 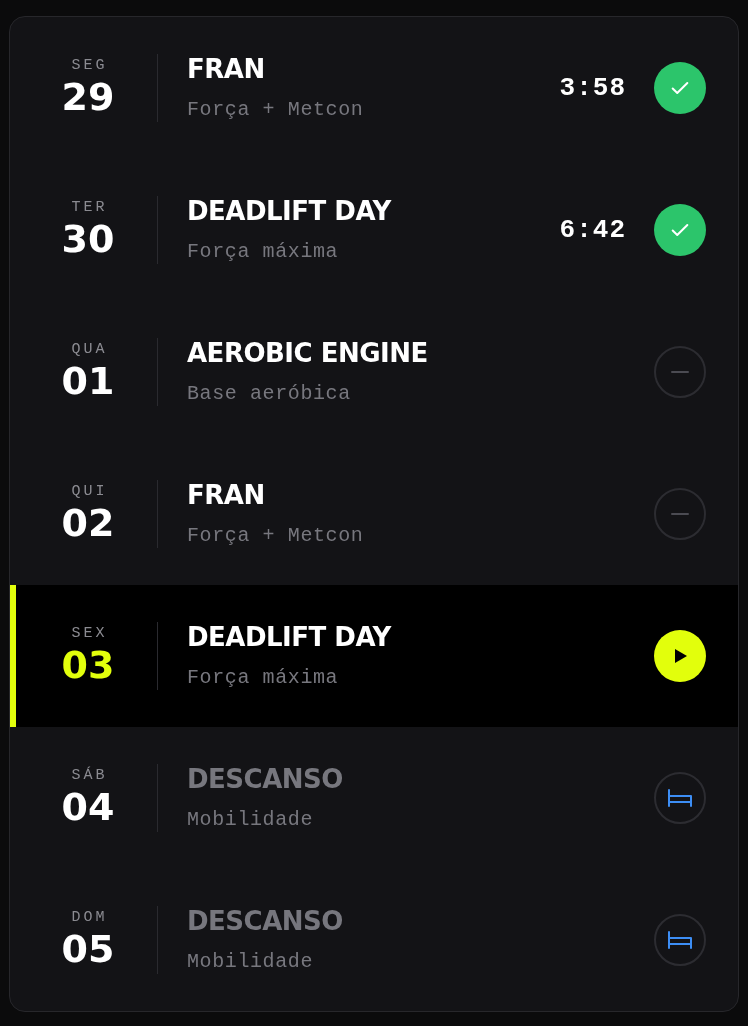 I want to click on play-button, so click(x=680, y=656).